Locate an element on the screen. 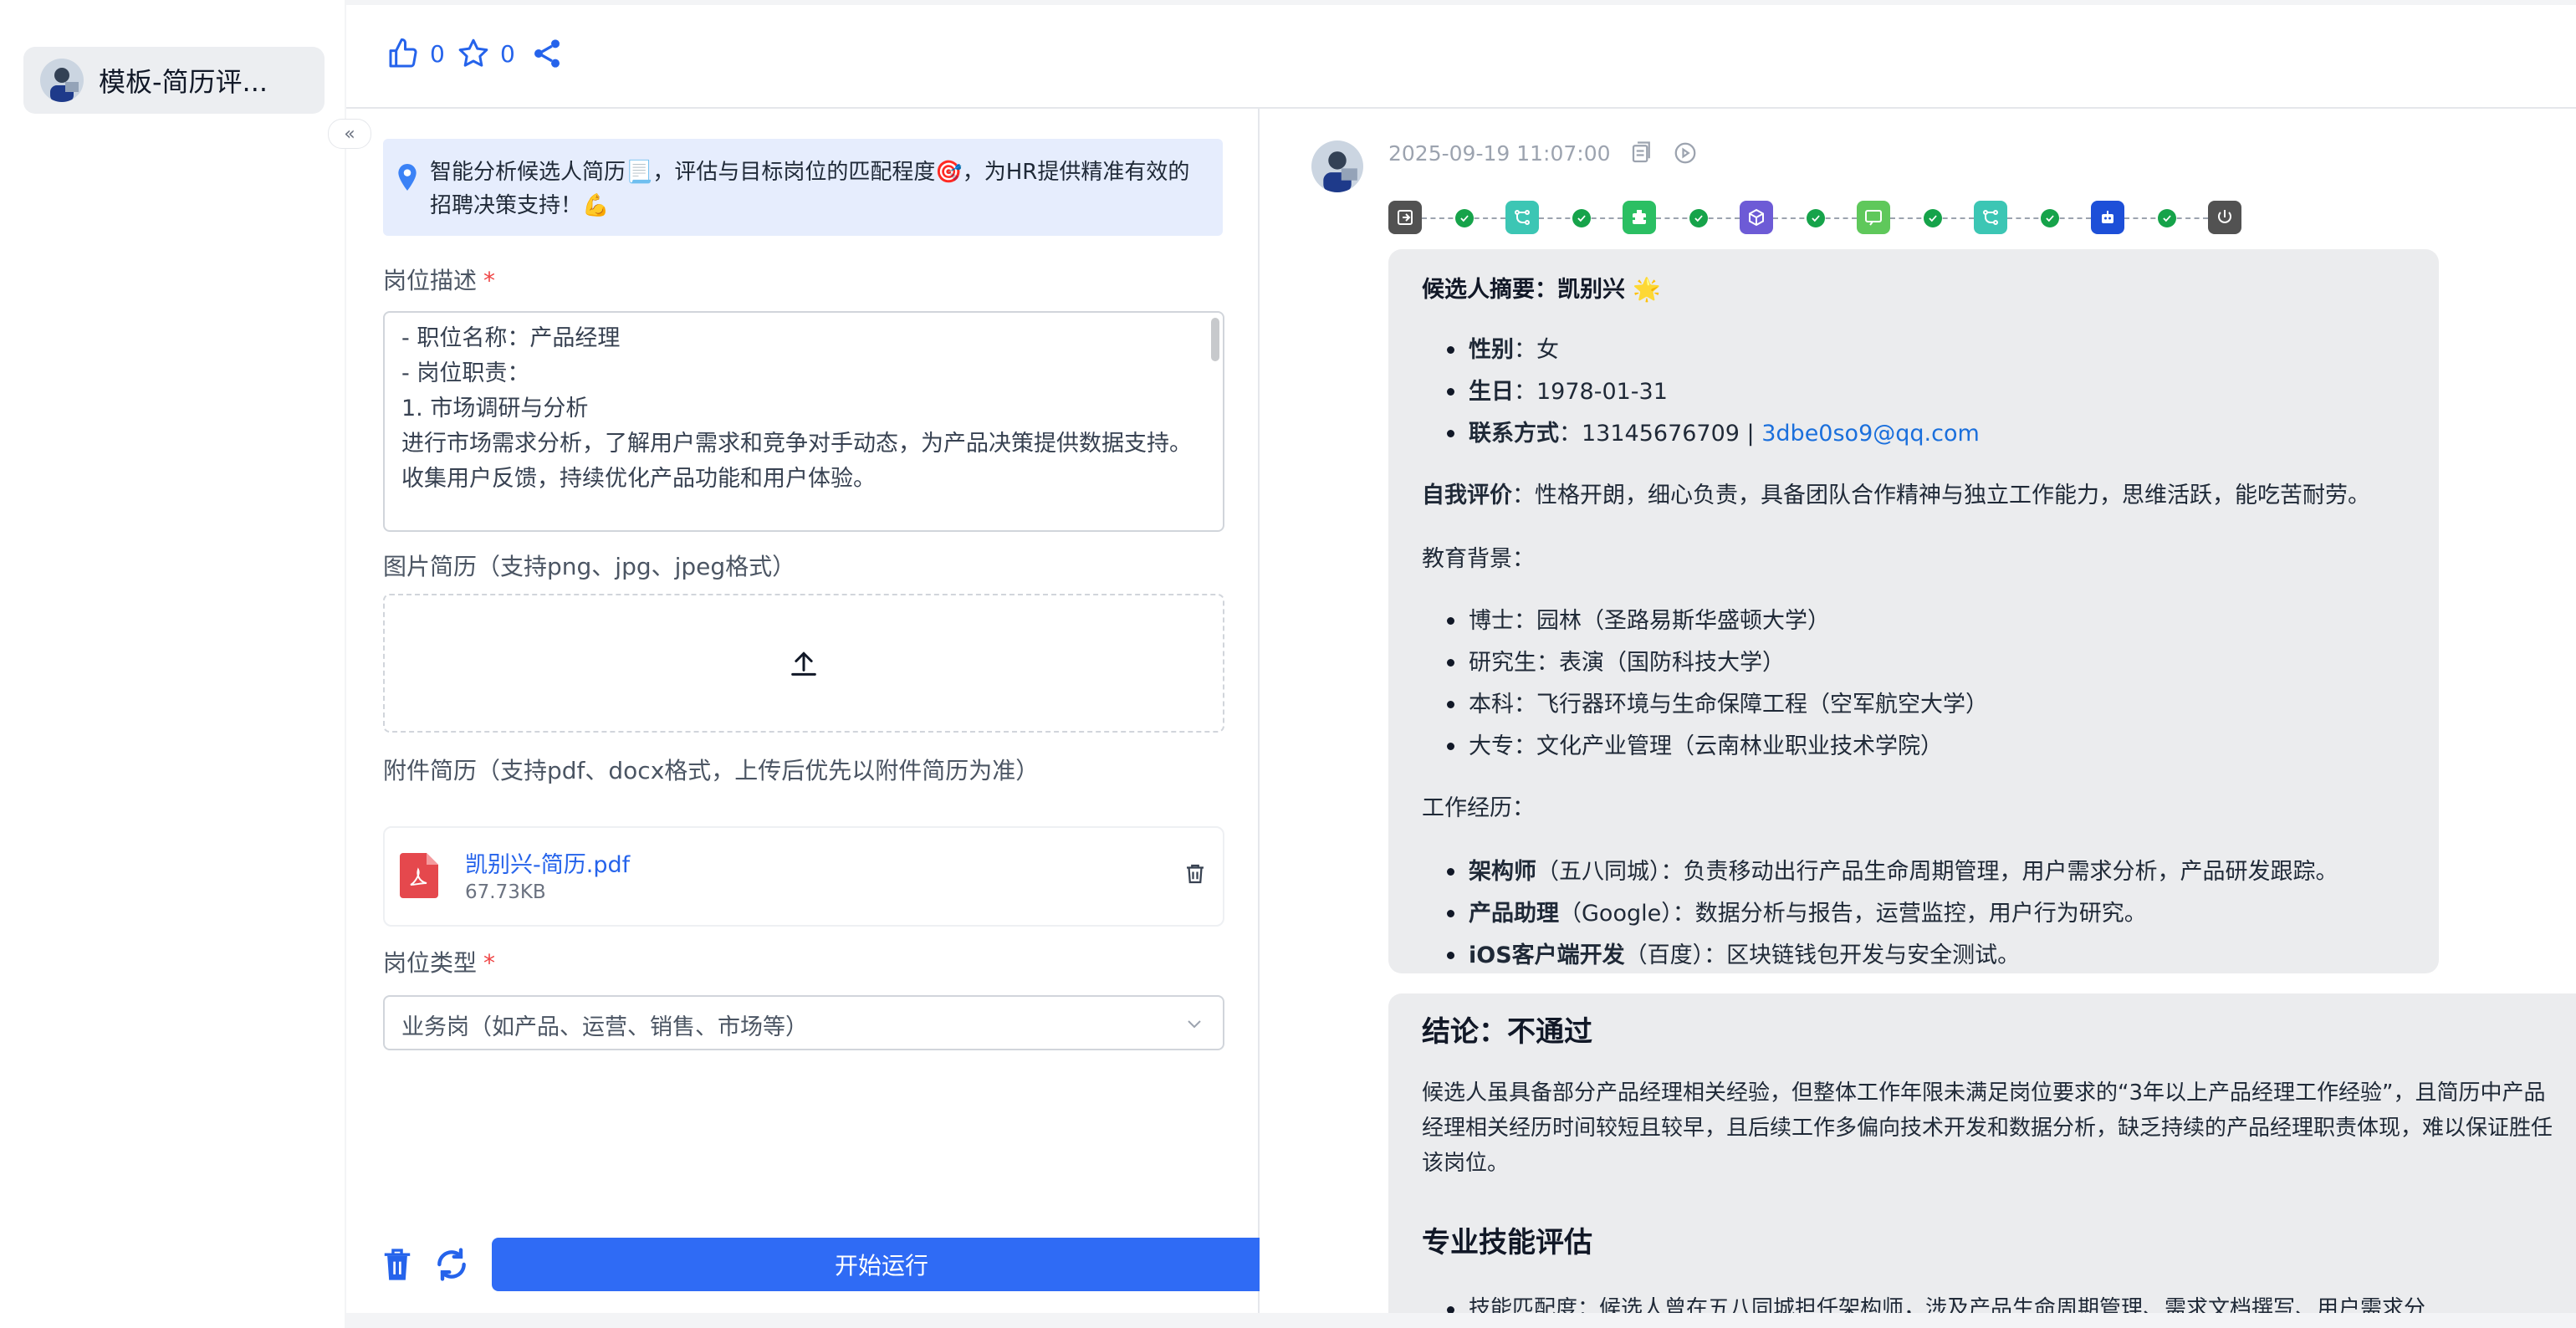  summary-title: 候选人摘要：凯别兴 🌟 is located at coordinates (1542, 290).